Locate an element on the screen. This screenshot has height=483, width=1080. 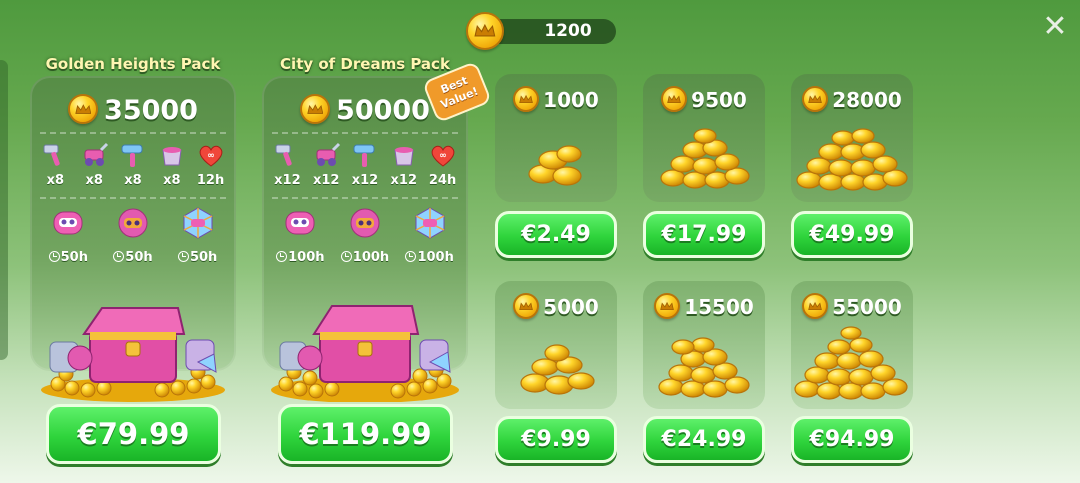
coin-offer-amount: 5000 is located at coordinates (556, 306).